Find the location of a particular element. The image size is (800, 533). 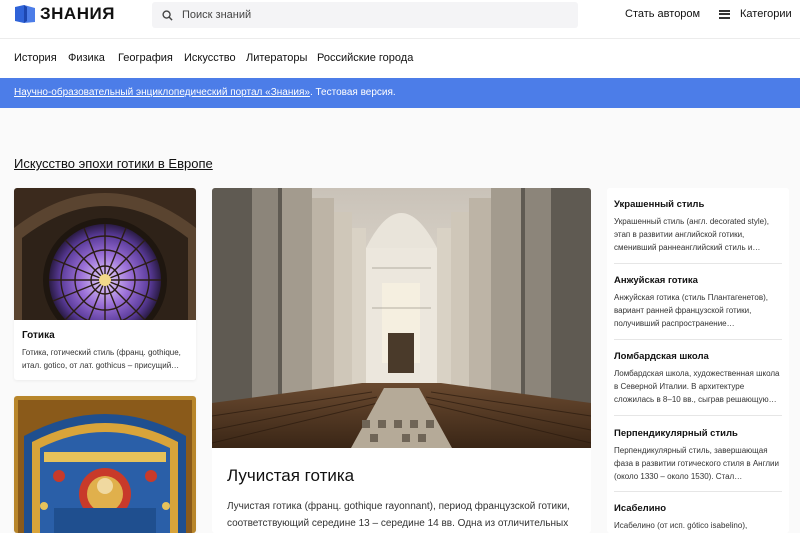

search-input: Поиск знаний is located at coordinates (216, 15).